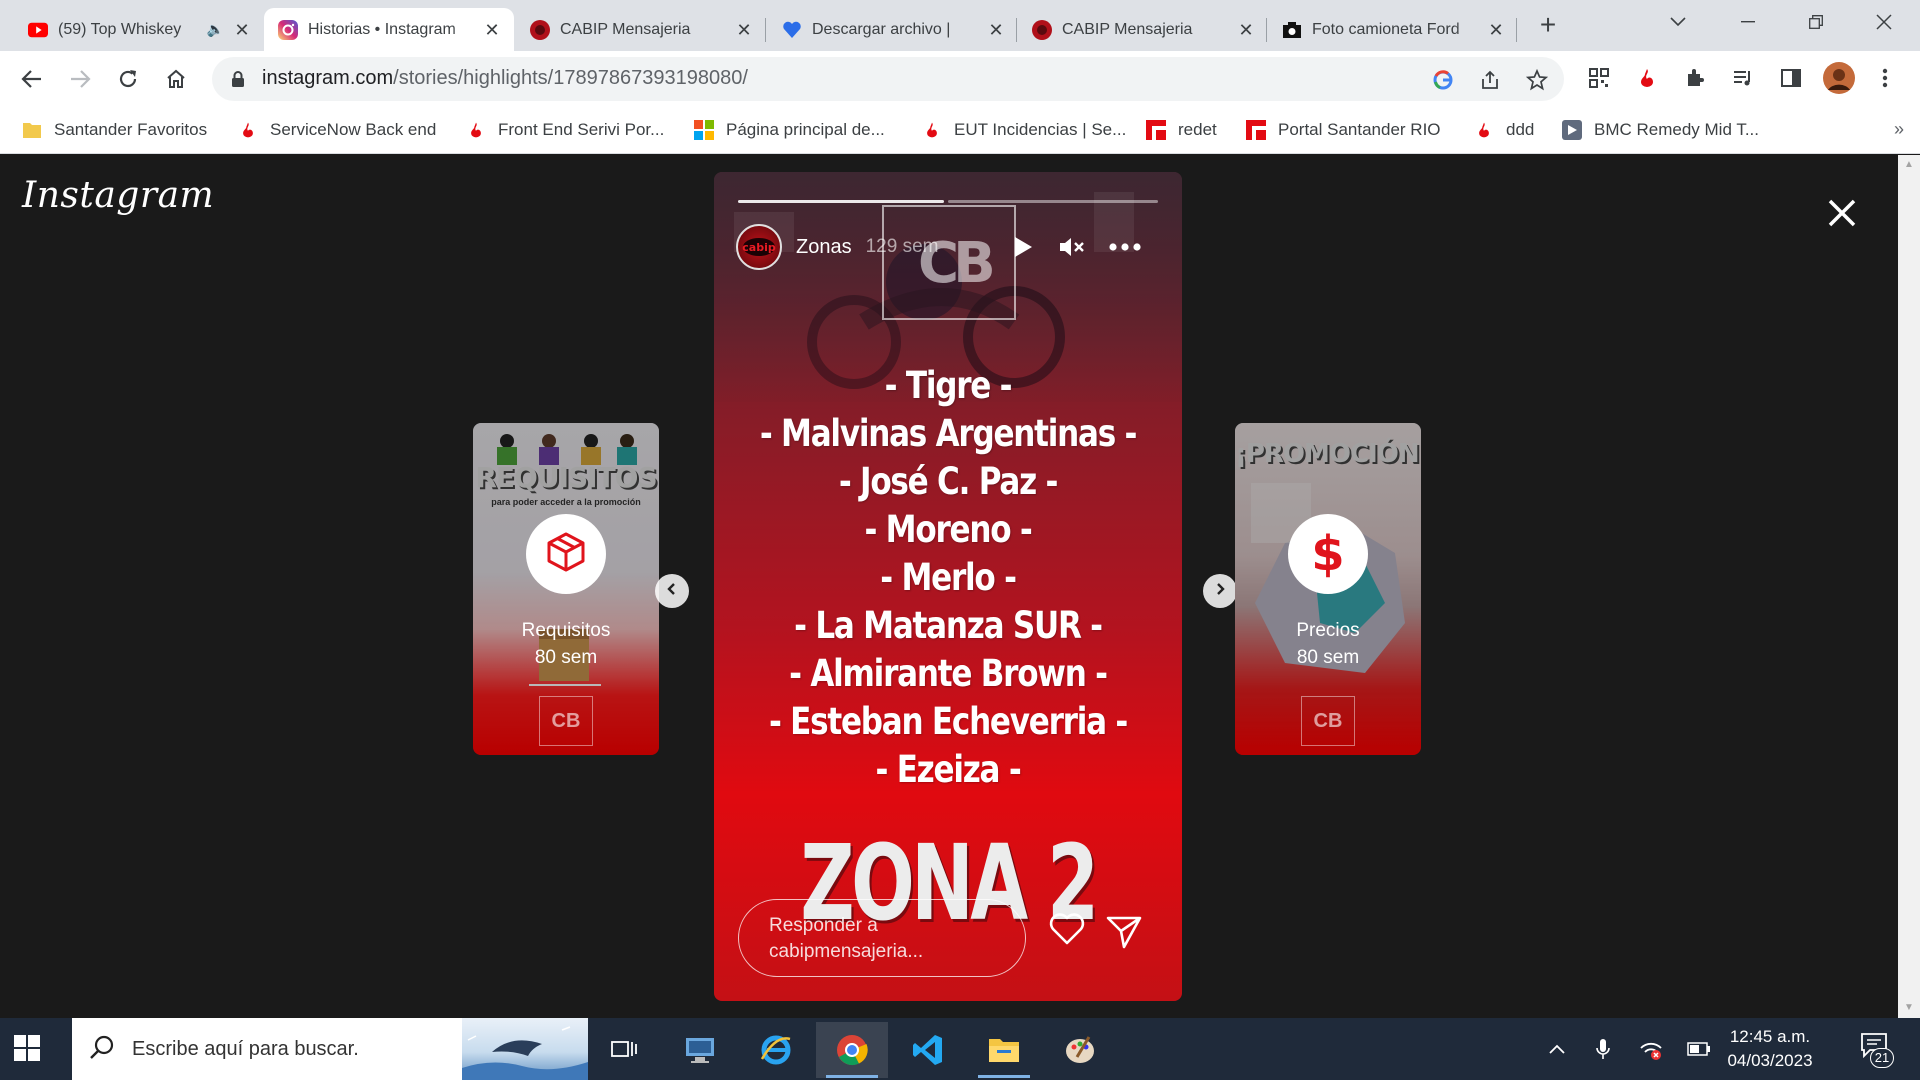 The width and height of the screenshot is (1920, 1080). Describe the element at coordinates (1699, 1049) in the screenshot. I see `battery-icon` at that location.